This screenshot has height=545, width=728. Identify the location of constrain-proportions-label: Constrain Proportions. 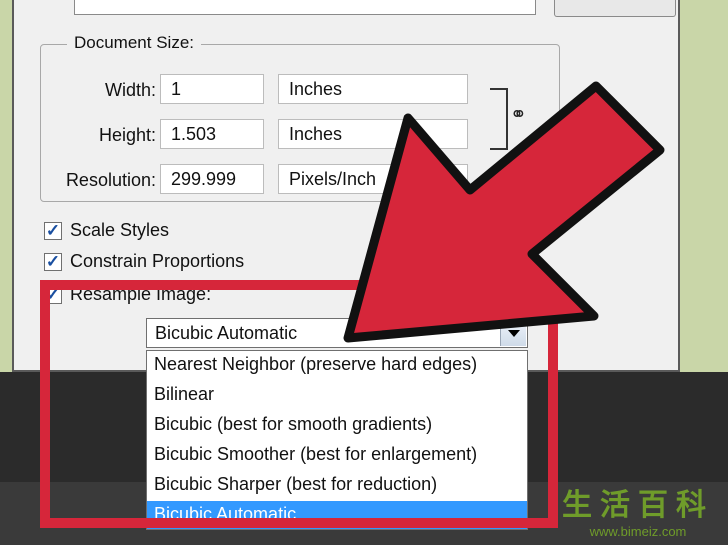
(157, 261).